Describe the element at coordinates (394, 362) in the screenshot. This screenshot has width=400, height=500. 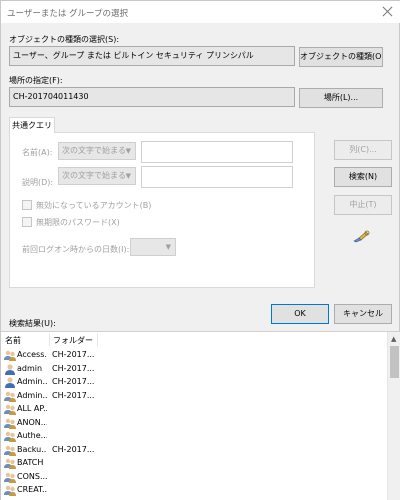
I see `scroll-thumb` at that location.